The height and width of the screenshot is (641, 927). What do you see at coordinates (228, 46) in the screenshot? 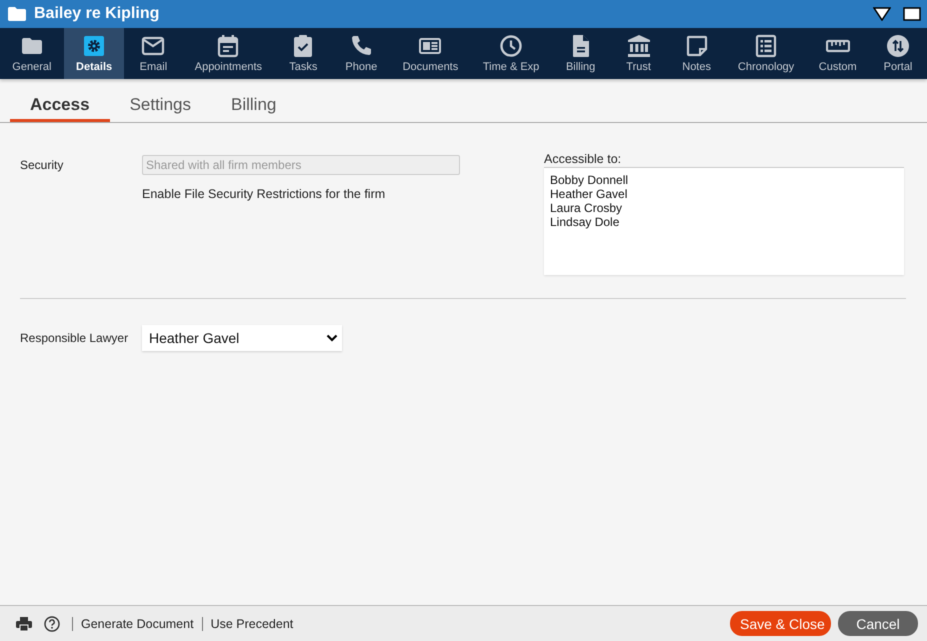
I see `calendar-icon` at bounding box center [228, 46].